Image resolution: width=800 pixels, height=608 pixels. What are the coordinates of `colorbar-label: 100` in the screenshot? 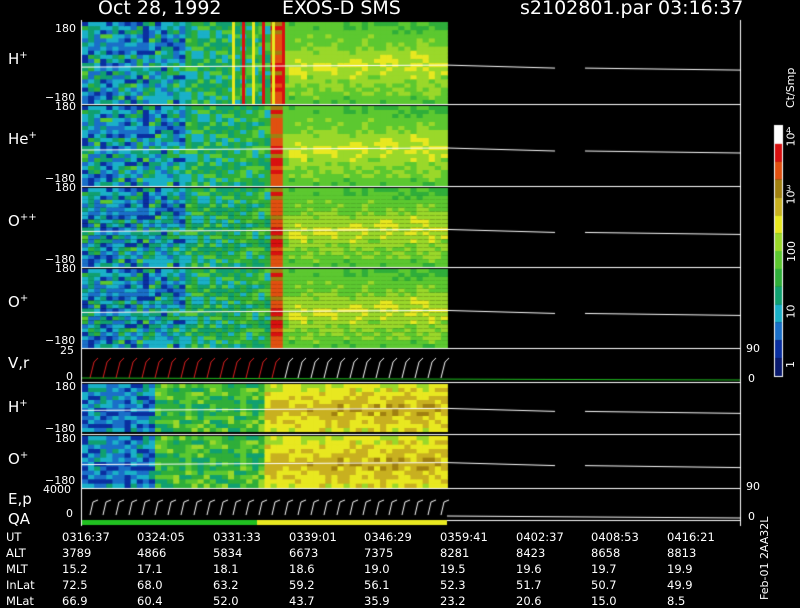 It's located at (791, 251).